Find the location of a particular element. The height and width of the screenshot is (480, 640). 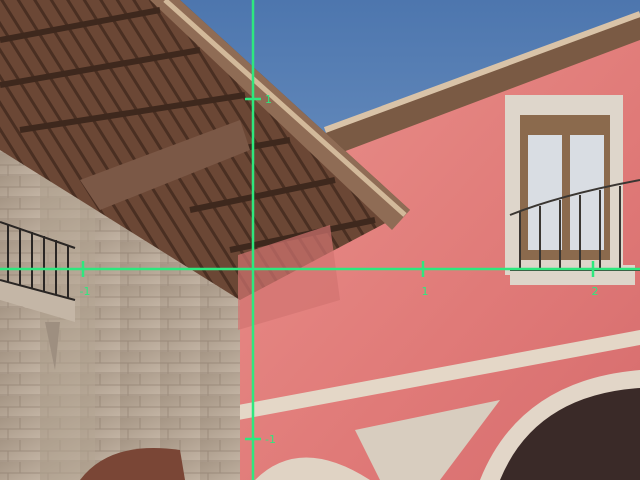

x-tick-label: 2 is located at coordinates (595, 291).